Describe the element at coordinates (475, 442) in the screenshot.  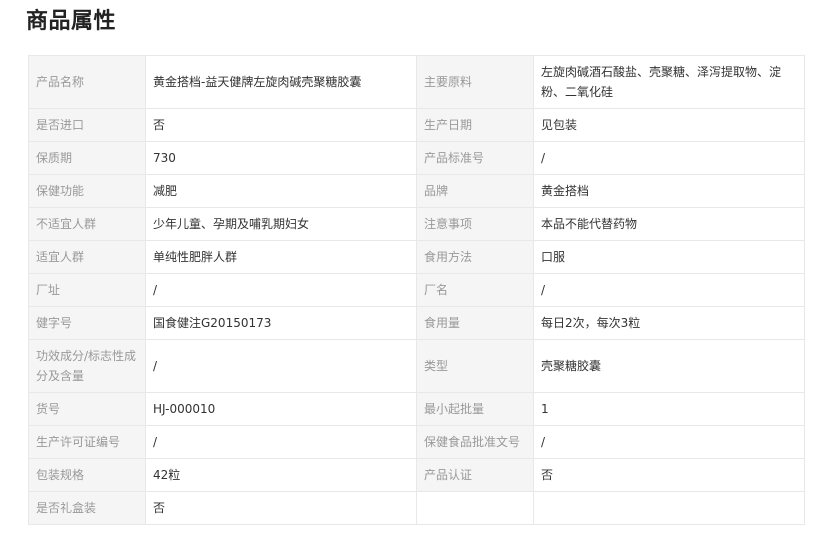
I see `attribute-label: 保健食品批准文号` at that location.